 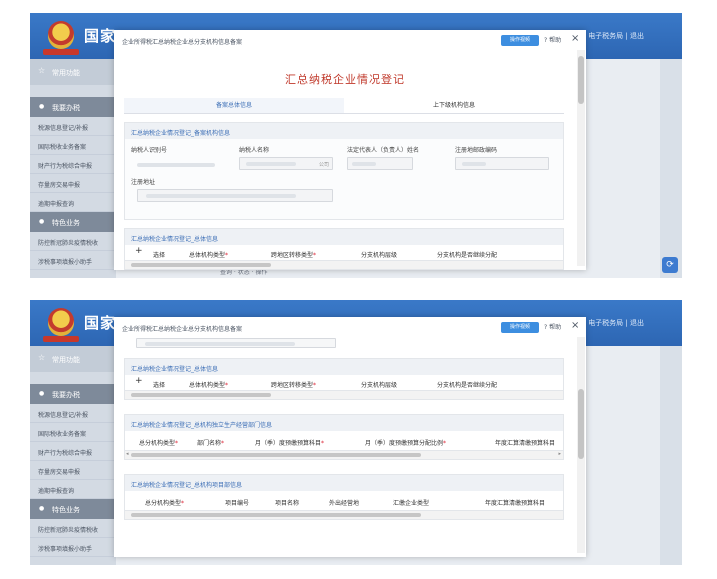 I want to click on postcode-label: 注册地邮政编码, so click(x=476, y=150).